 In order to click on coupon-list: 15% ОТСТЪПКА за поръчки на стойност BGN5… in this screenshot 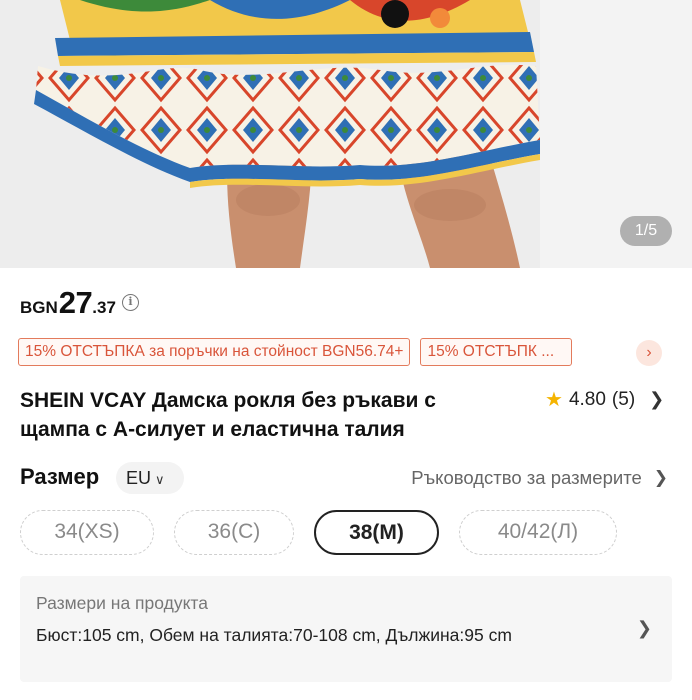, I will do `click(295, 352)`.